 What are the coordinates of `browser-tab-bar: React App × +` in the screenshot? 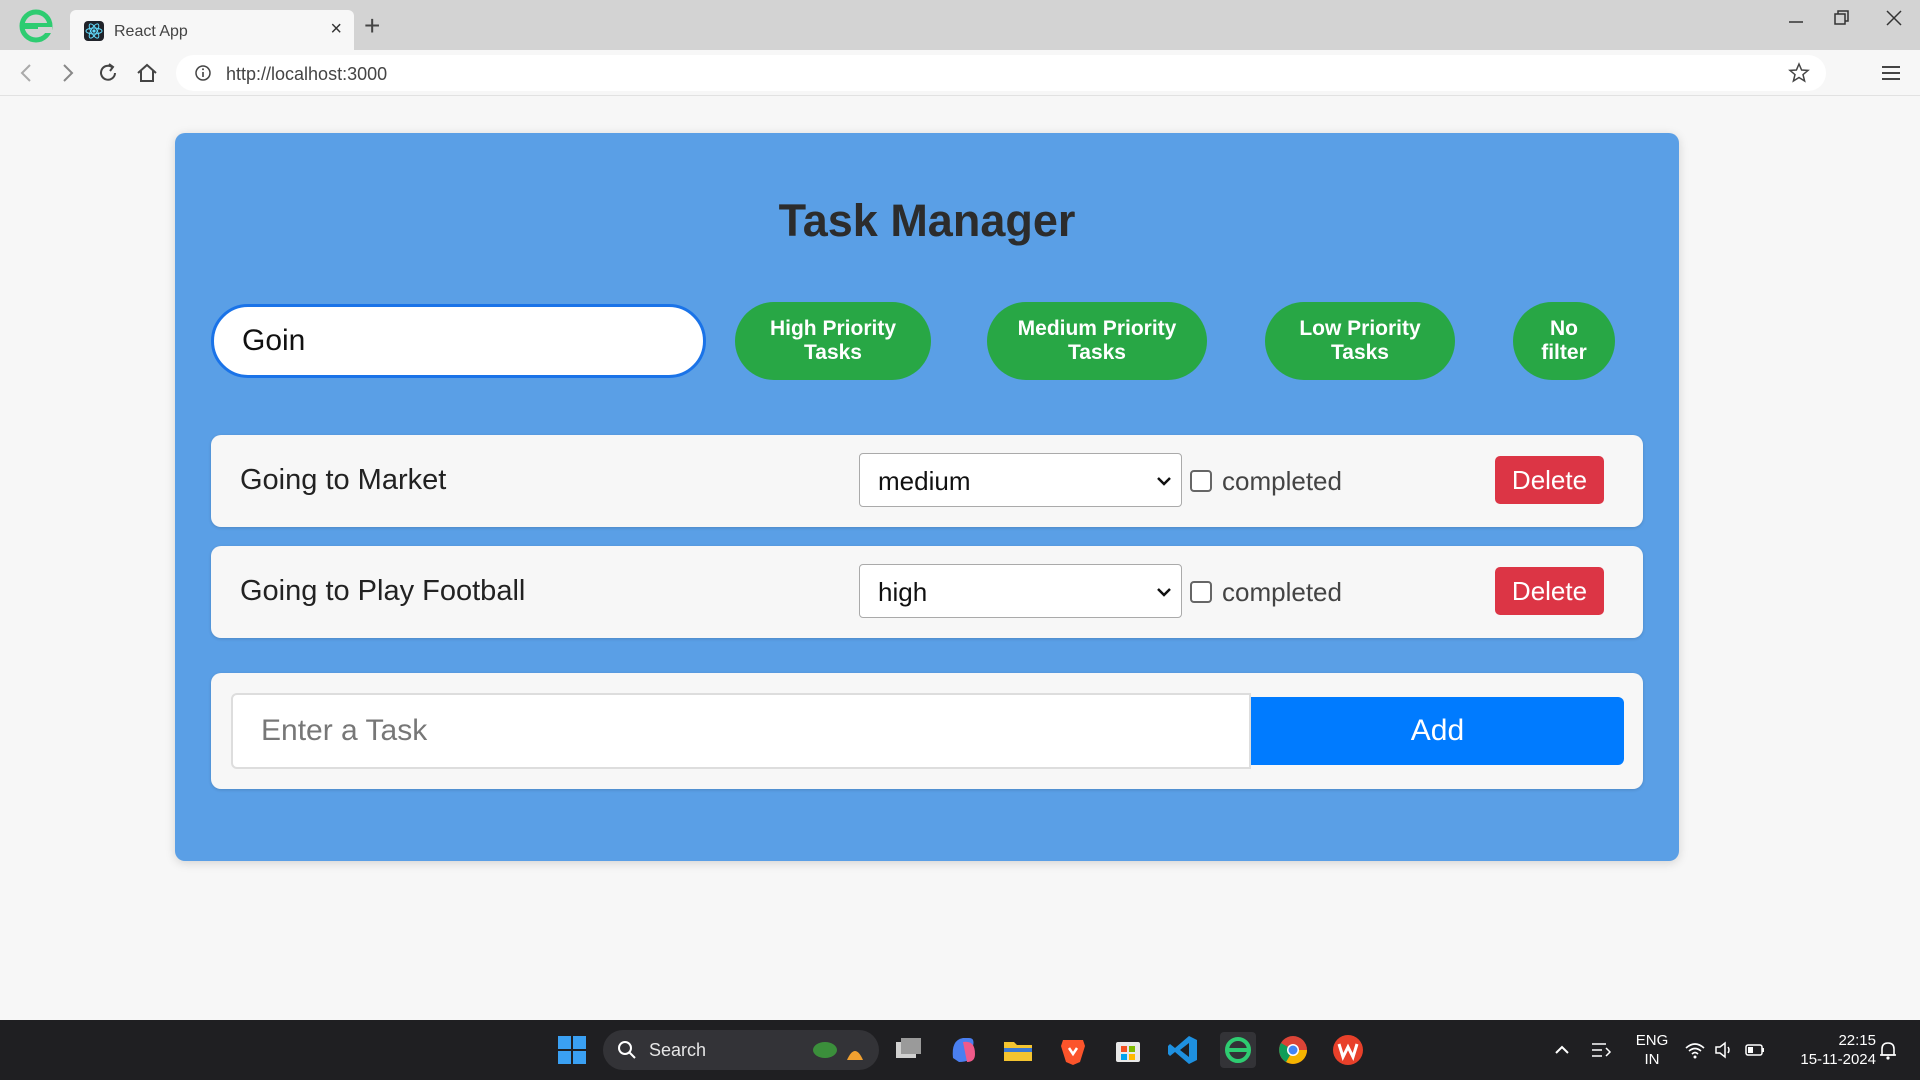 It's located at (960, 25).